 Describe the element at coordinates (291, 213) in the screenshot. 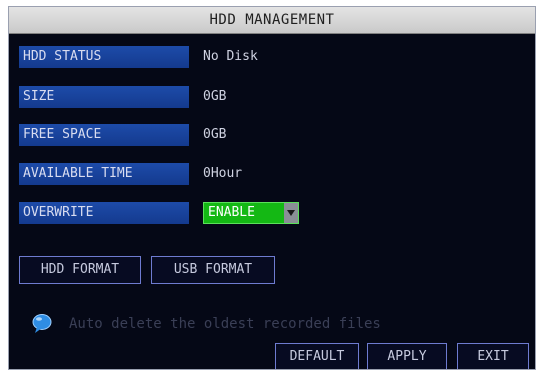

I see `chevron-down-icon` at that location.